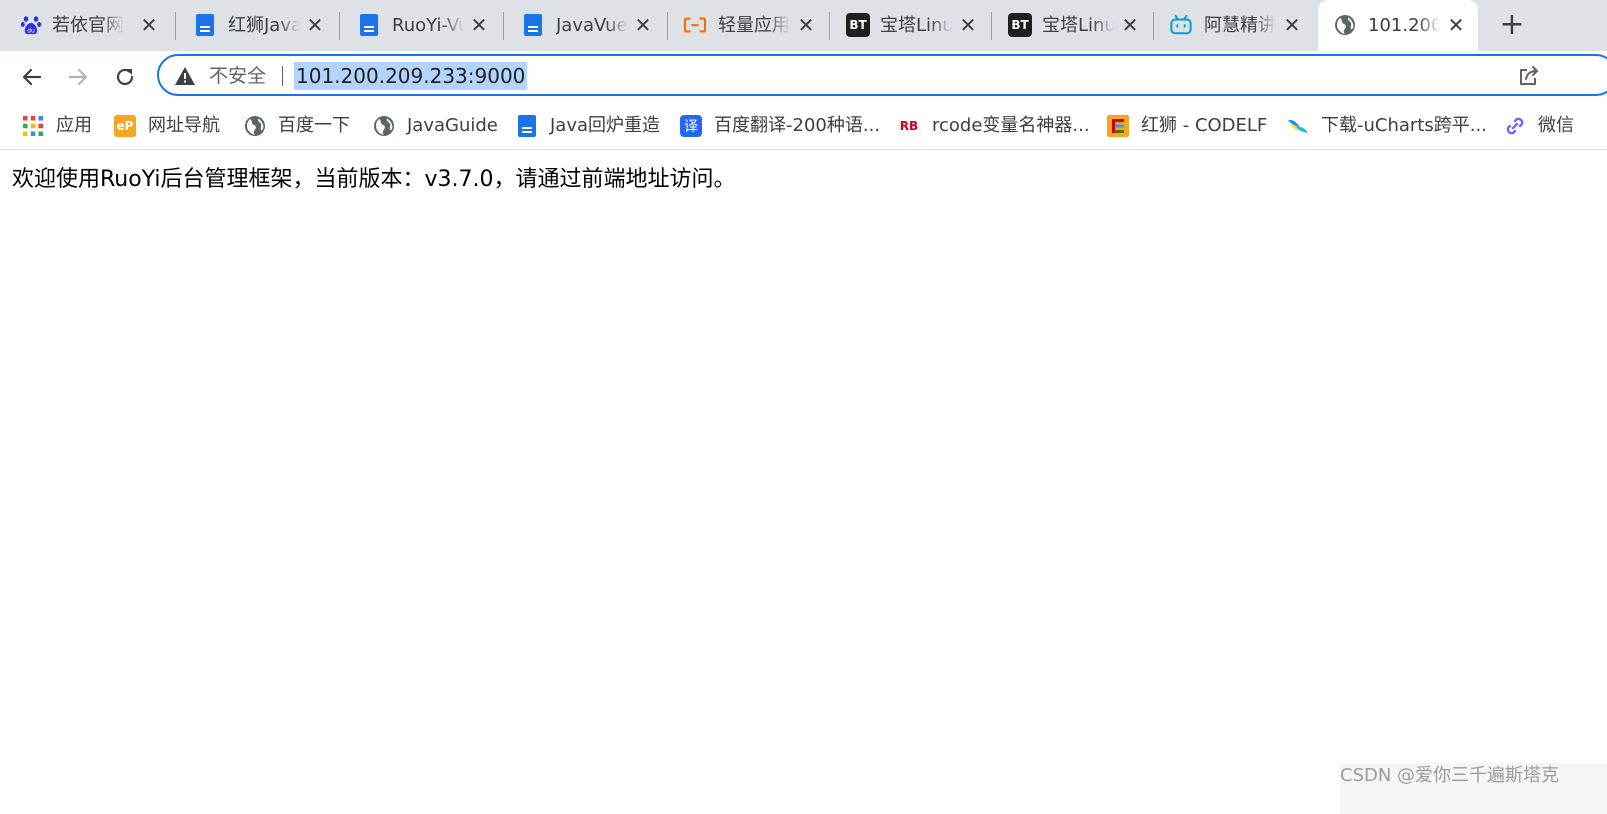 The image size is (1607, 814). What do you see at coordinates (428, 25) in the screenshot?
I see `tab-title: RuoYi-Vue` at bounding box center [428, 25].